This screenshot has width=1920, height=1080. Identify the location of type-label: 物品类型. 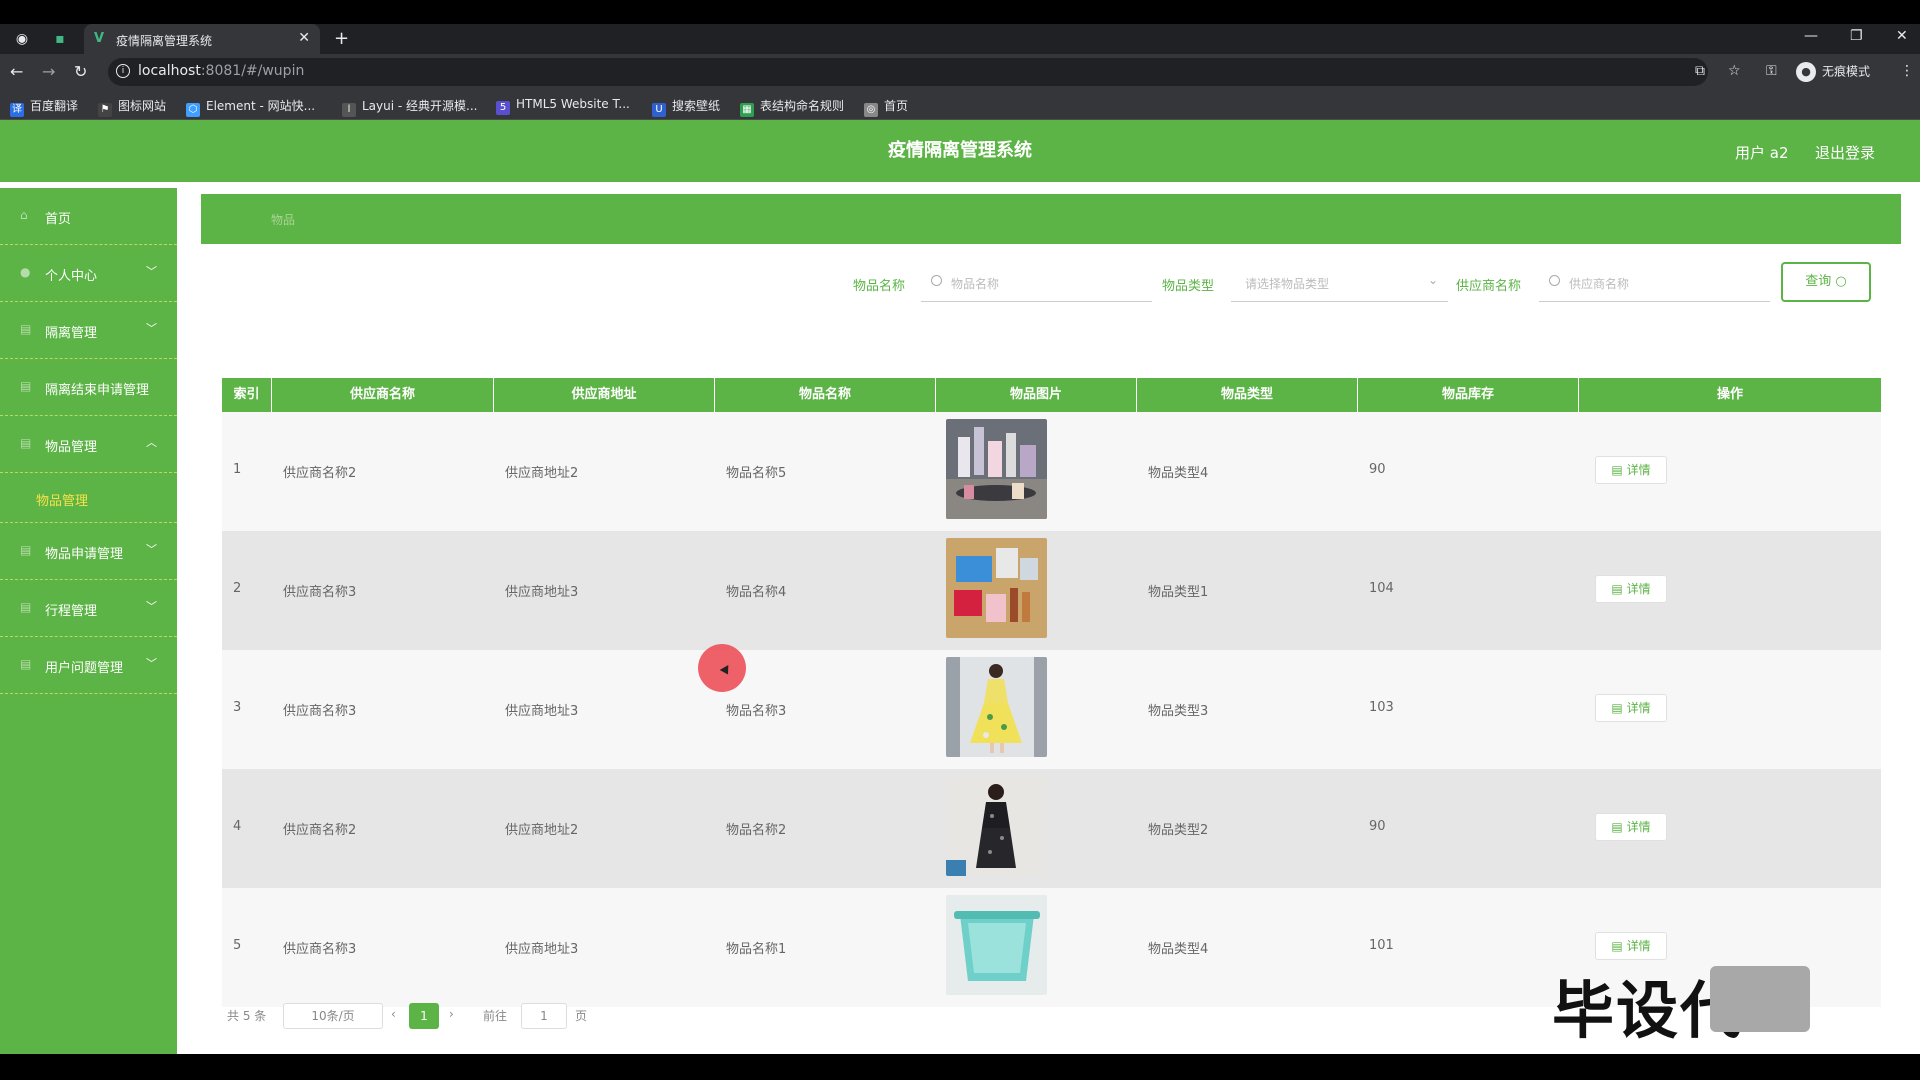
(1188, 286).